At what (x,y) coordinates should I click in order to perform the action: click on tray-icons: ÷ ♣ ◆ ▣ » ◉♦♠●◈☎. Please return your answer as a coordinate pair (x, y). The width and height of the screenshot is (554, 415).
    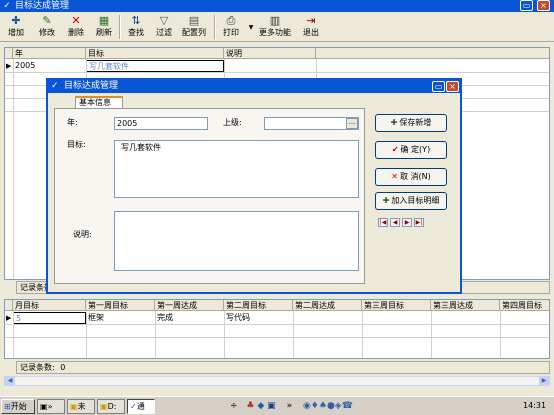
    Looking at the image, I should click on (291, 406).